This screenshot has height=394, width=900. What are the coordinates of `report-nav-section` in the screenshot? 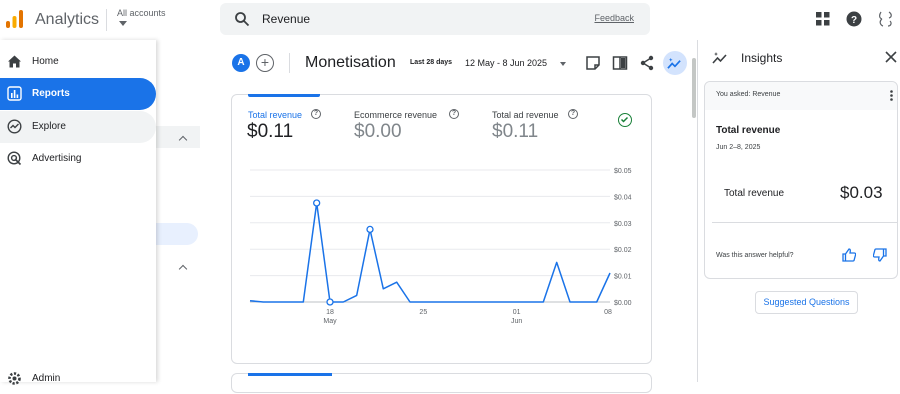 It's located at (178, 137).